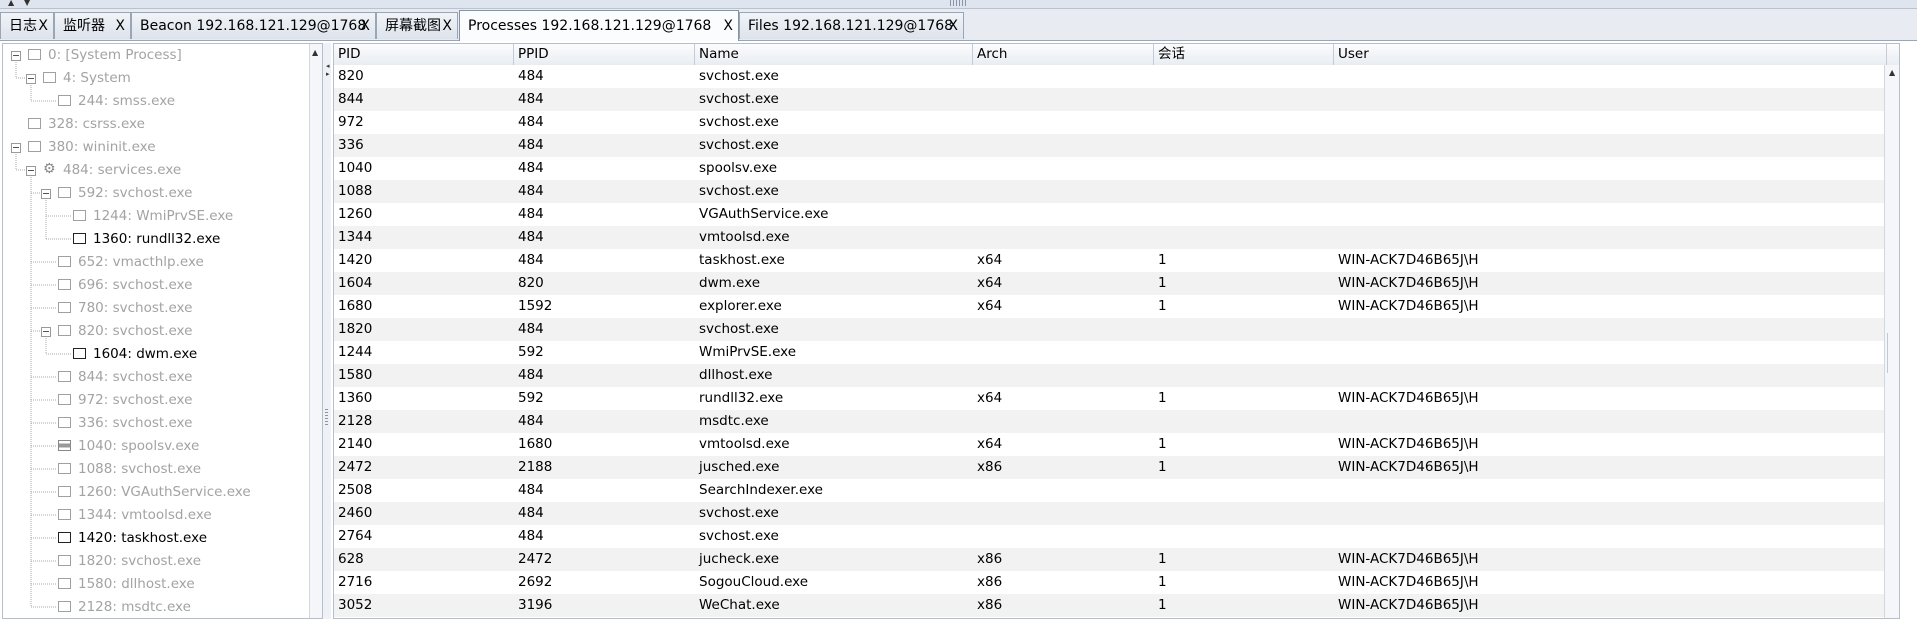 The height and width of the screenshot is (619, 1917). Describe the element at coordinates (1116, 237) in the screenshot. I see `table-row: 1344 484 vmtoolsd.exe` at that location.